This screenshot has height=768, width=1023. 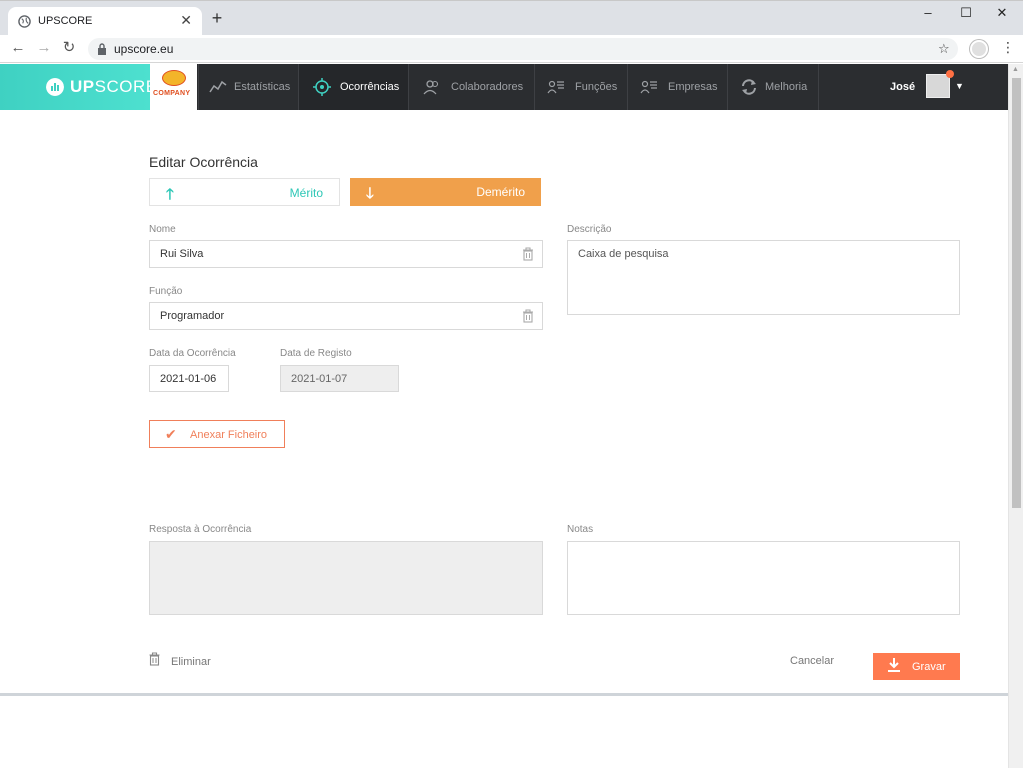 What do you see at coordinates (306, 193) in the screenshot?
I see `merit-label: Mérito` at bounding box center [306, 193].